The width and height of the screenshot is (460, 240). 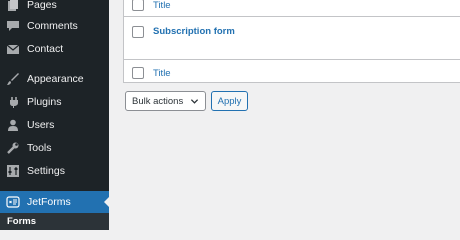 I want to click on sidebar-item-comments: Comments, so click(x=54, y=26).